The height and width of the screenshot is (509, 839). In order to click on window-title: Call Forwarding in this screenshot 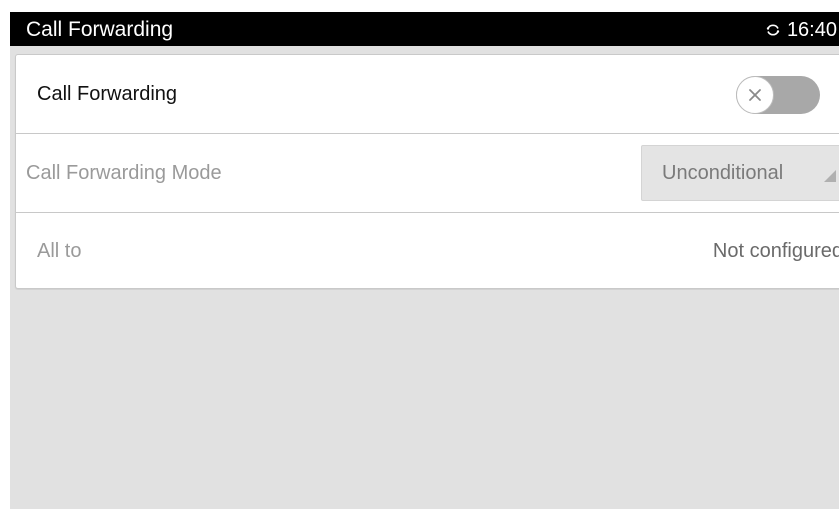, I will do `click(100, 29)`.